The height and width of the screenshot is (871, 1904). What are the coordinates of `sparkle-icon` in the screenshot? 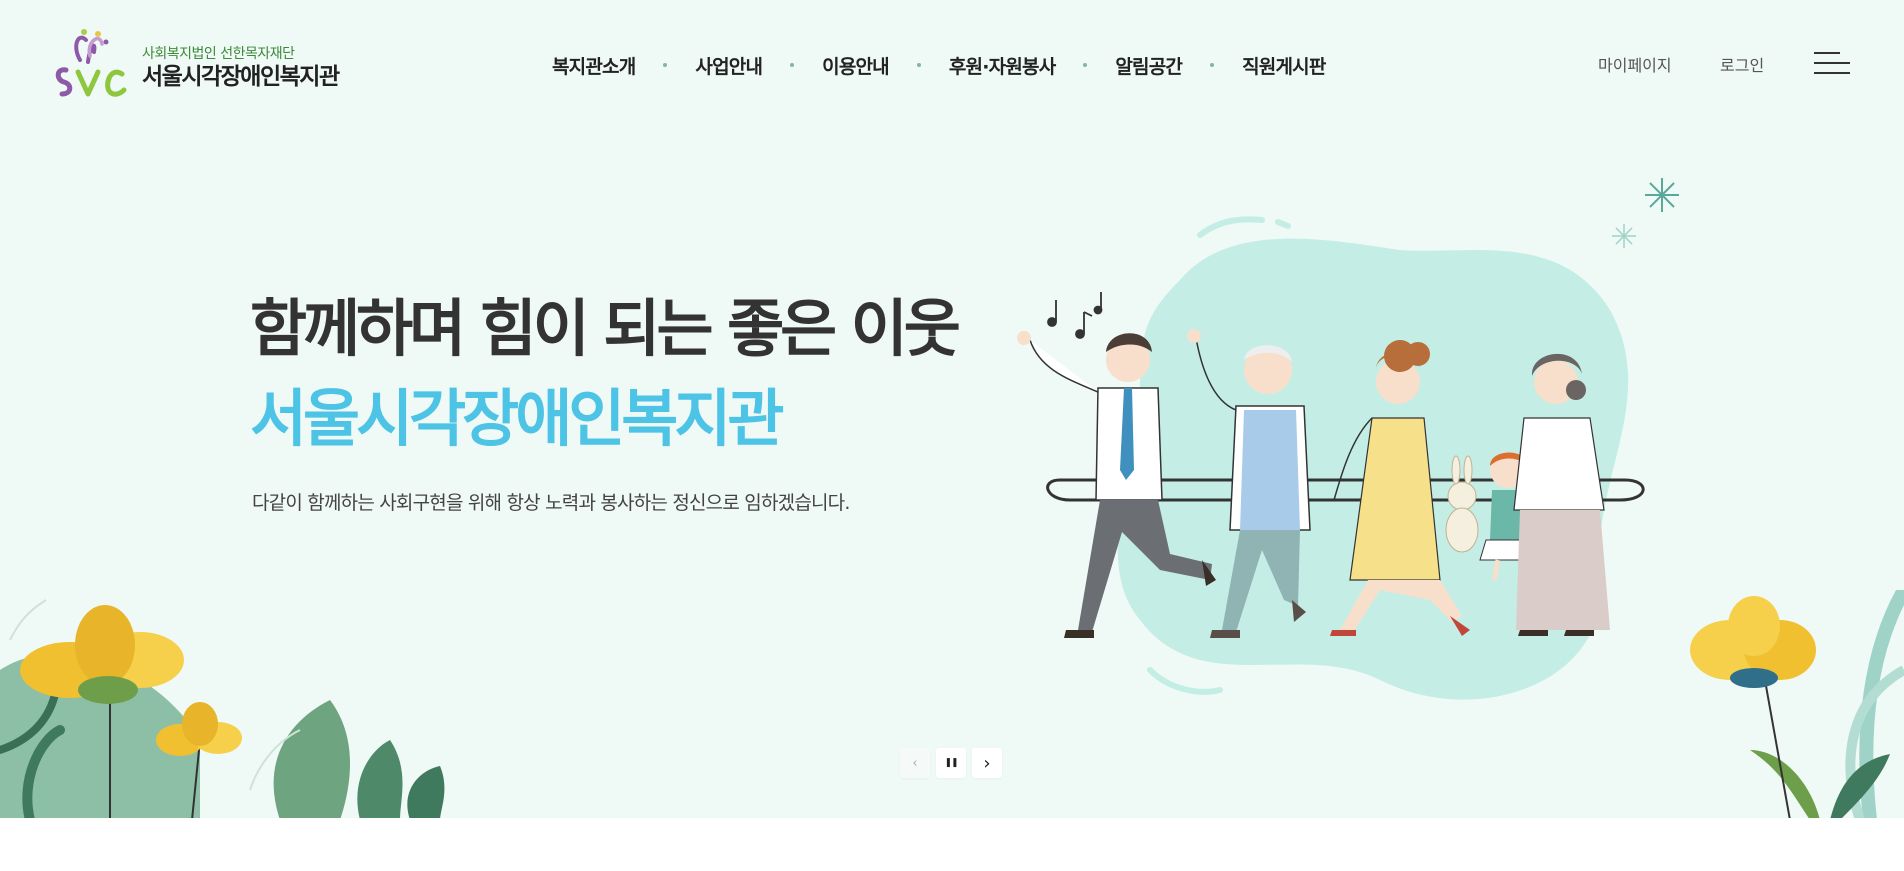 It's located at (1662, 195).